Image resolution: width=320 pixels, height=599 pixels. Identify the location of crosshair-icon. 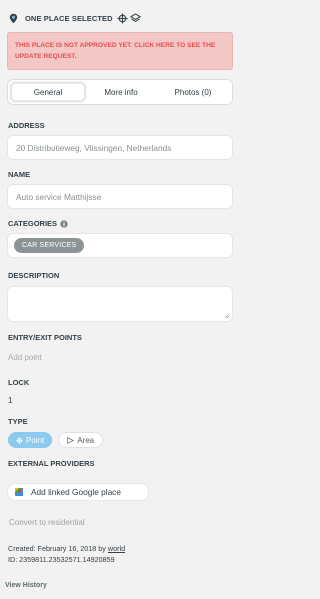
(122, 18).